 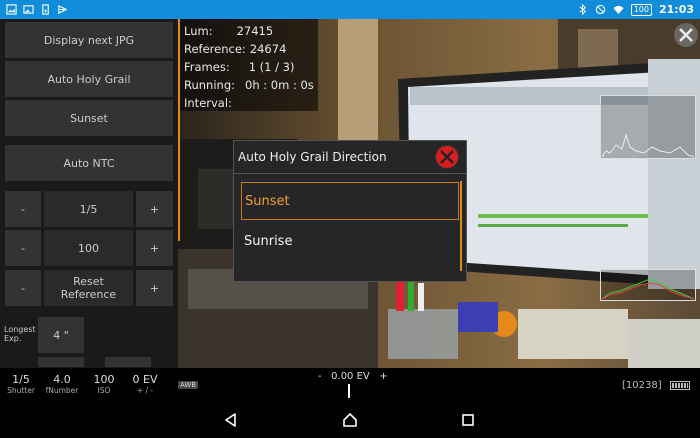 I want to click on shutter-stat-label: Shutter, so click(x=21, y=390).